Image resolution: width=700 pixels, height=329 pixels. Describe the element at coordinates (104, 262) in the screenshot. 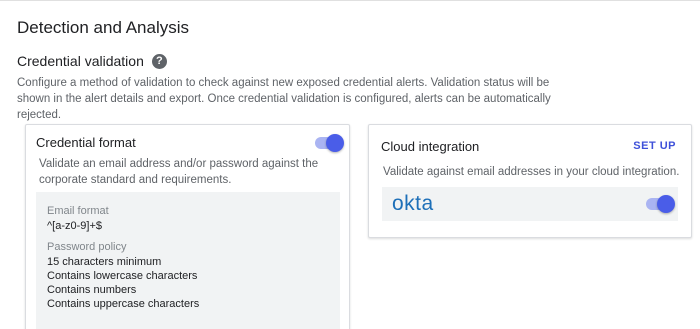

I see `password-policy-item: 15 characters minimum` at that location.